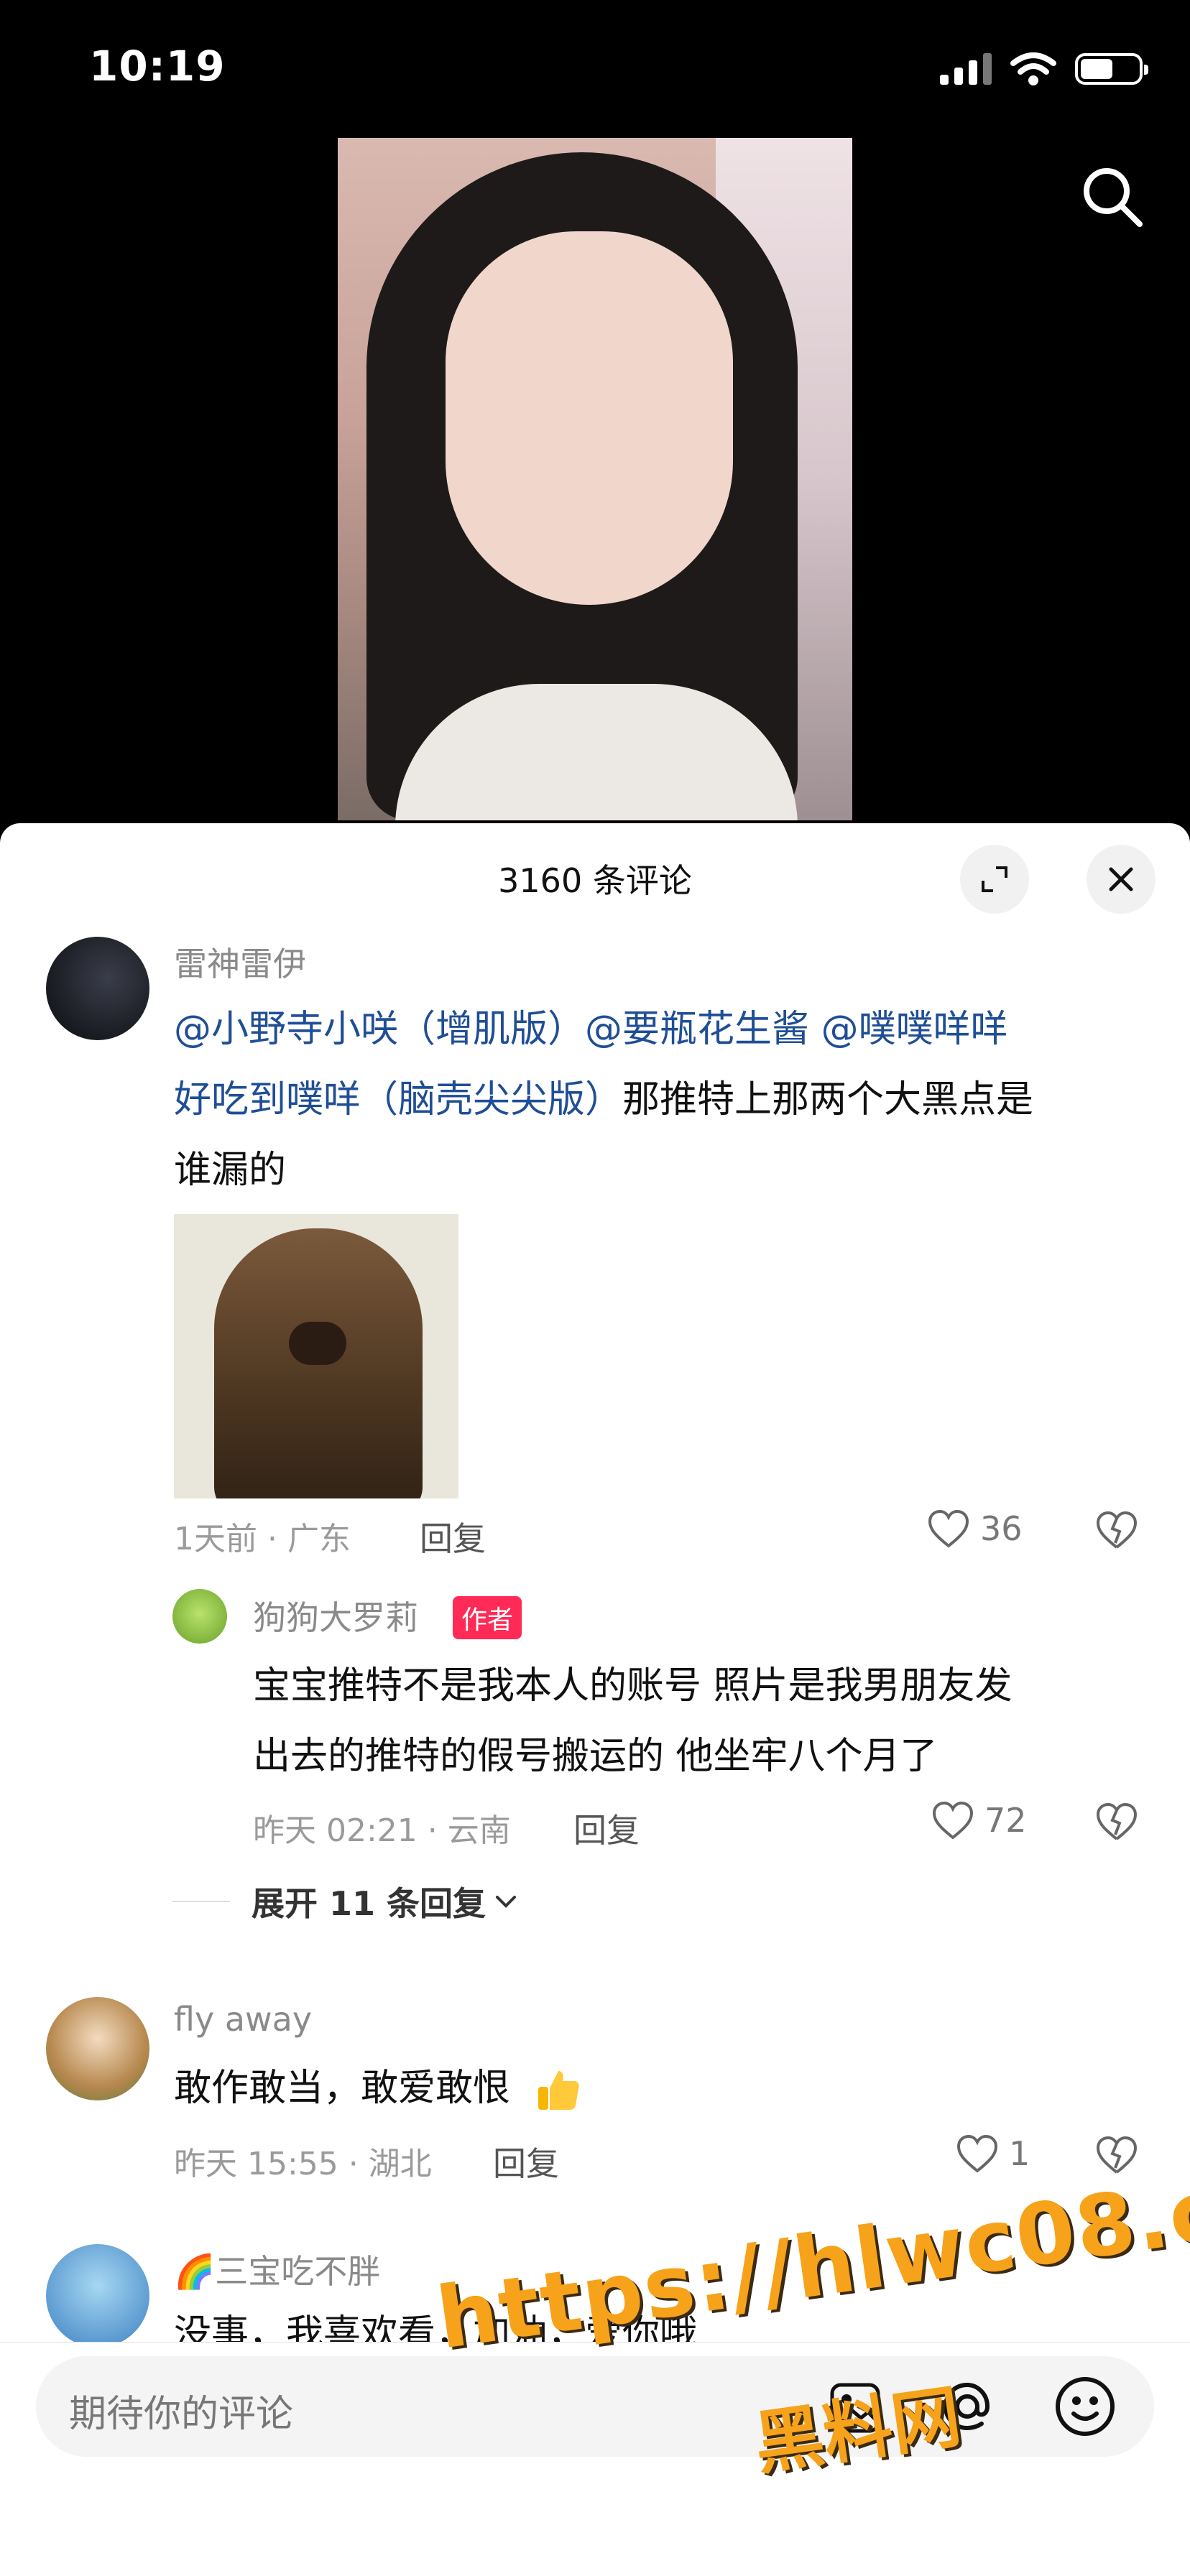 Image resolution: width=1190 pixels, height=2576 pixels. What do you see at coordinates (230, 1170) in the screenshot?
I see `comment-text-part: 谁漏的` at bounding box center [230, 1170].